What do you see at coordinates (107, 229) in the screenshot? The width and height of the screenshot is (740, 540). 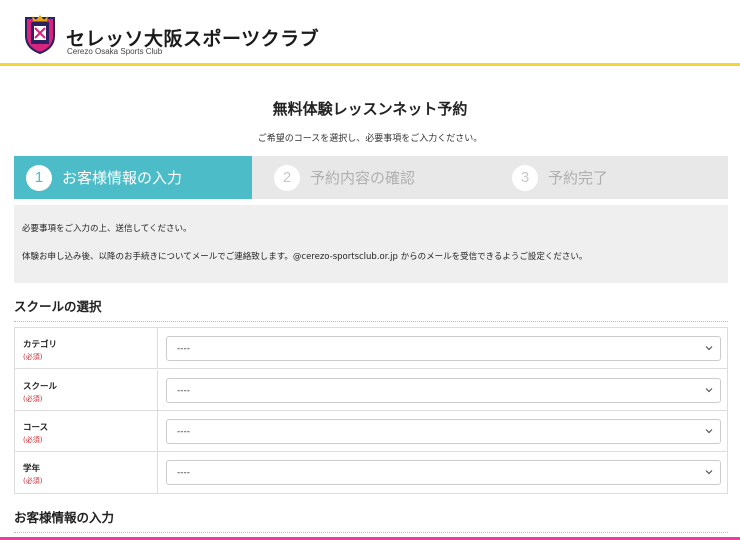 I see `notice-line-1: 必要事項をご入力の上、送信してください。` at bounding box center [107, 229].